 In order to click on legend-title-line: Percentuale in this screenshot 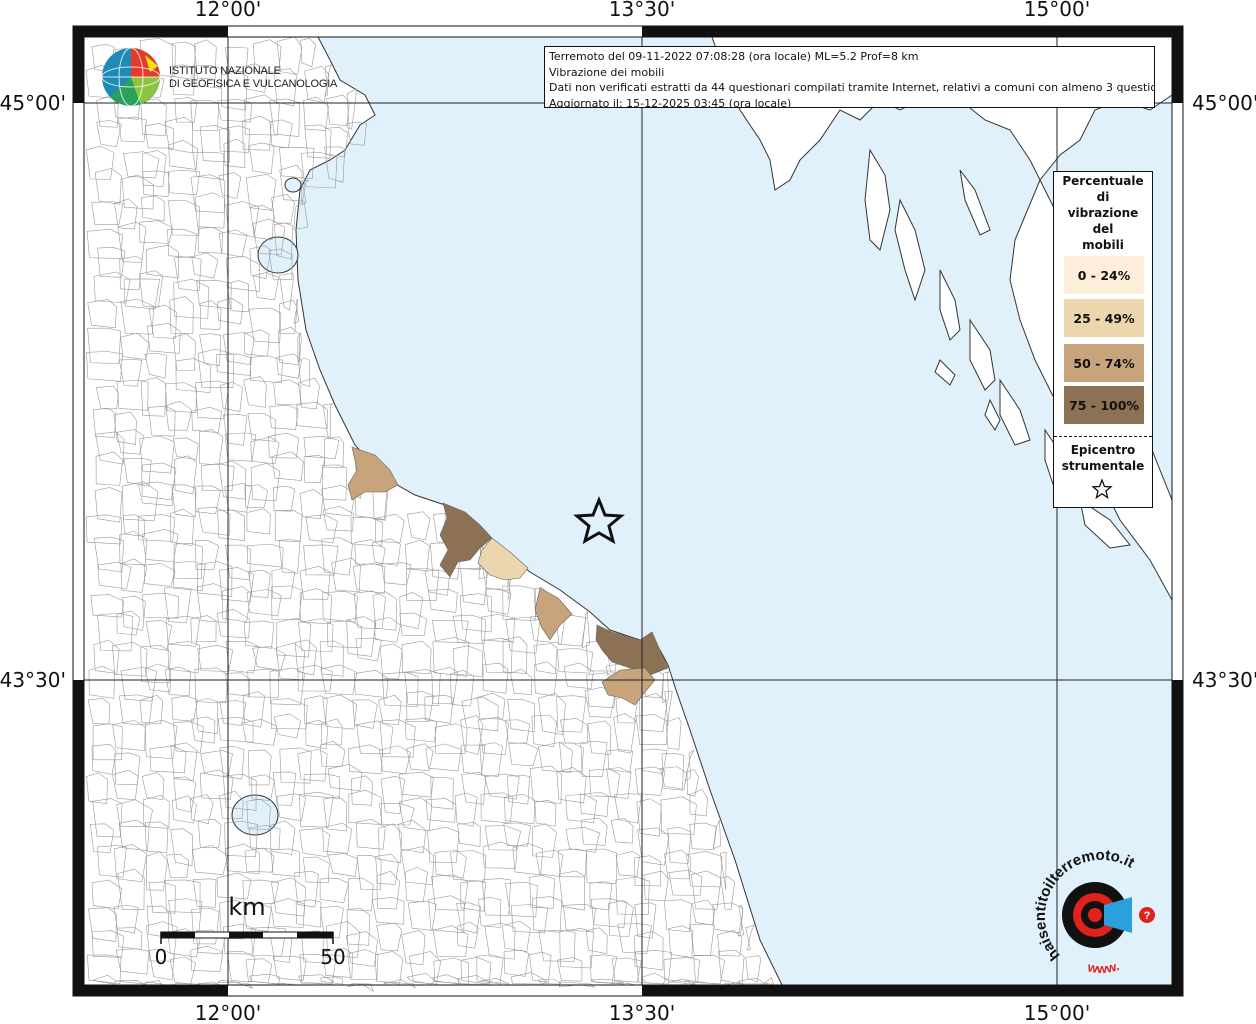, I will do `click(1103, 181)`.